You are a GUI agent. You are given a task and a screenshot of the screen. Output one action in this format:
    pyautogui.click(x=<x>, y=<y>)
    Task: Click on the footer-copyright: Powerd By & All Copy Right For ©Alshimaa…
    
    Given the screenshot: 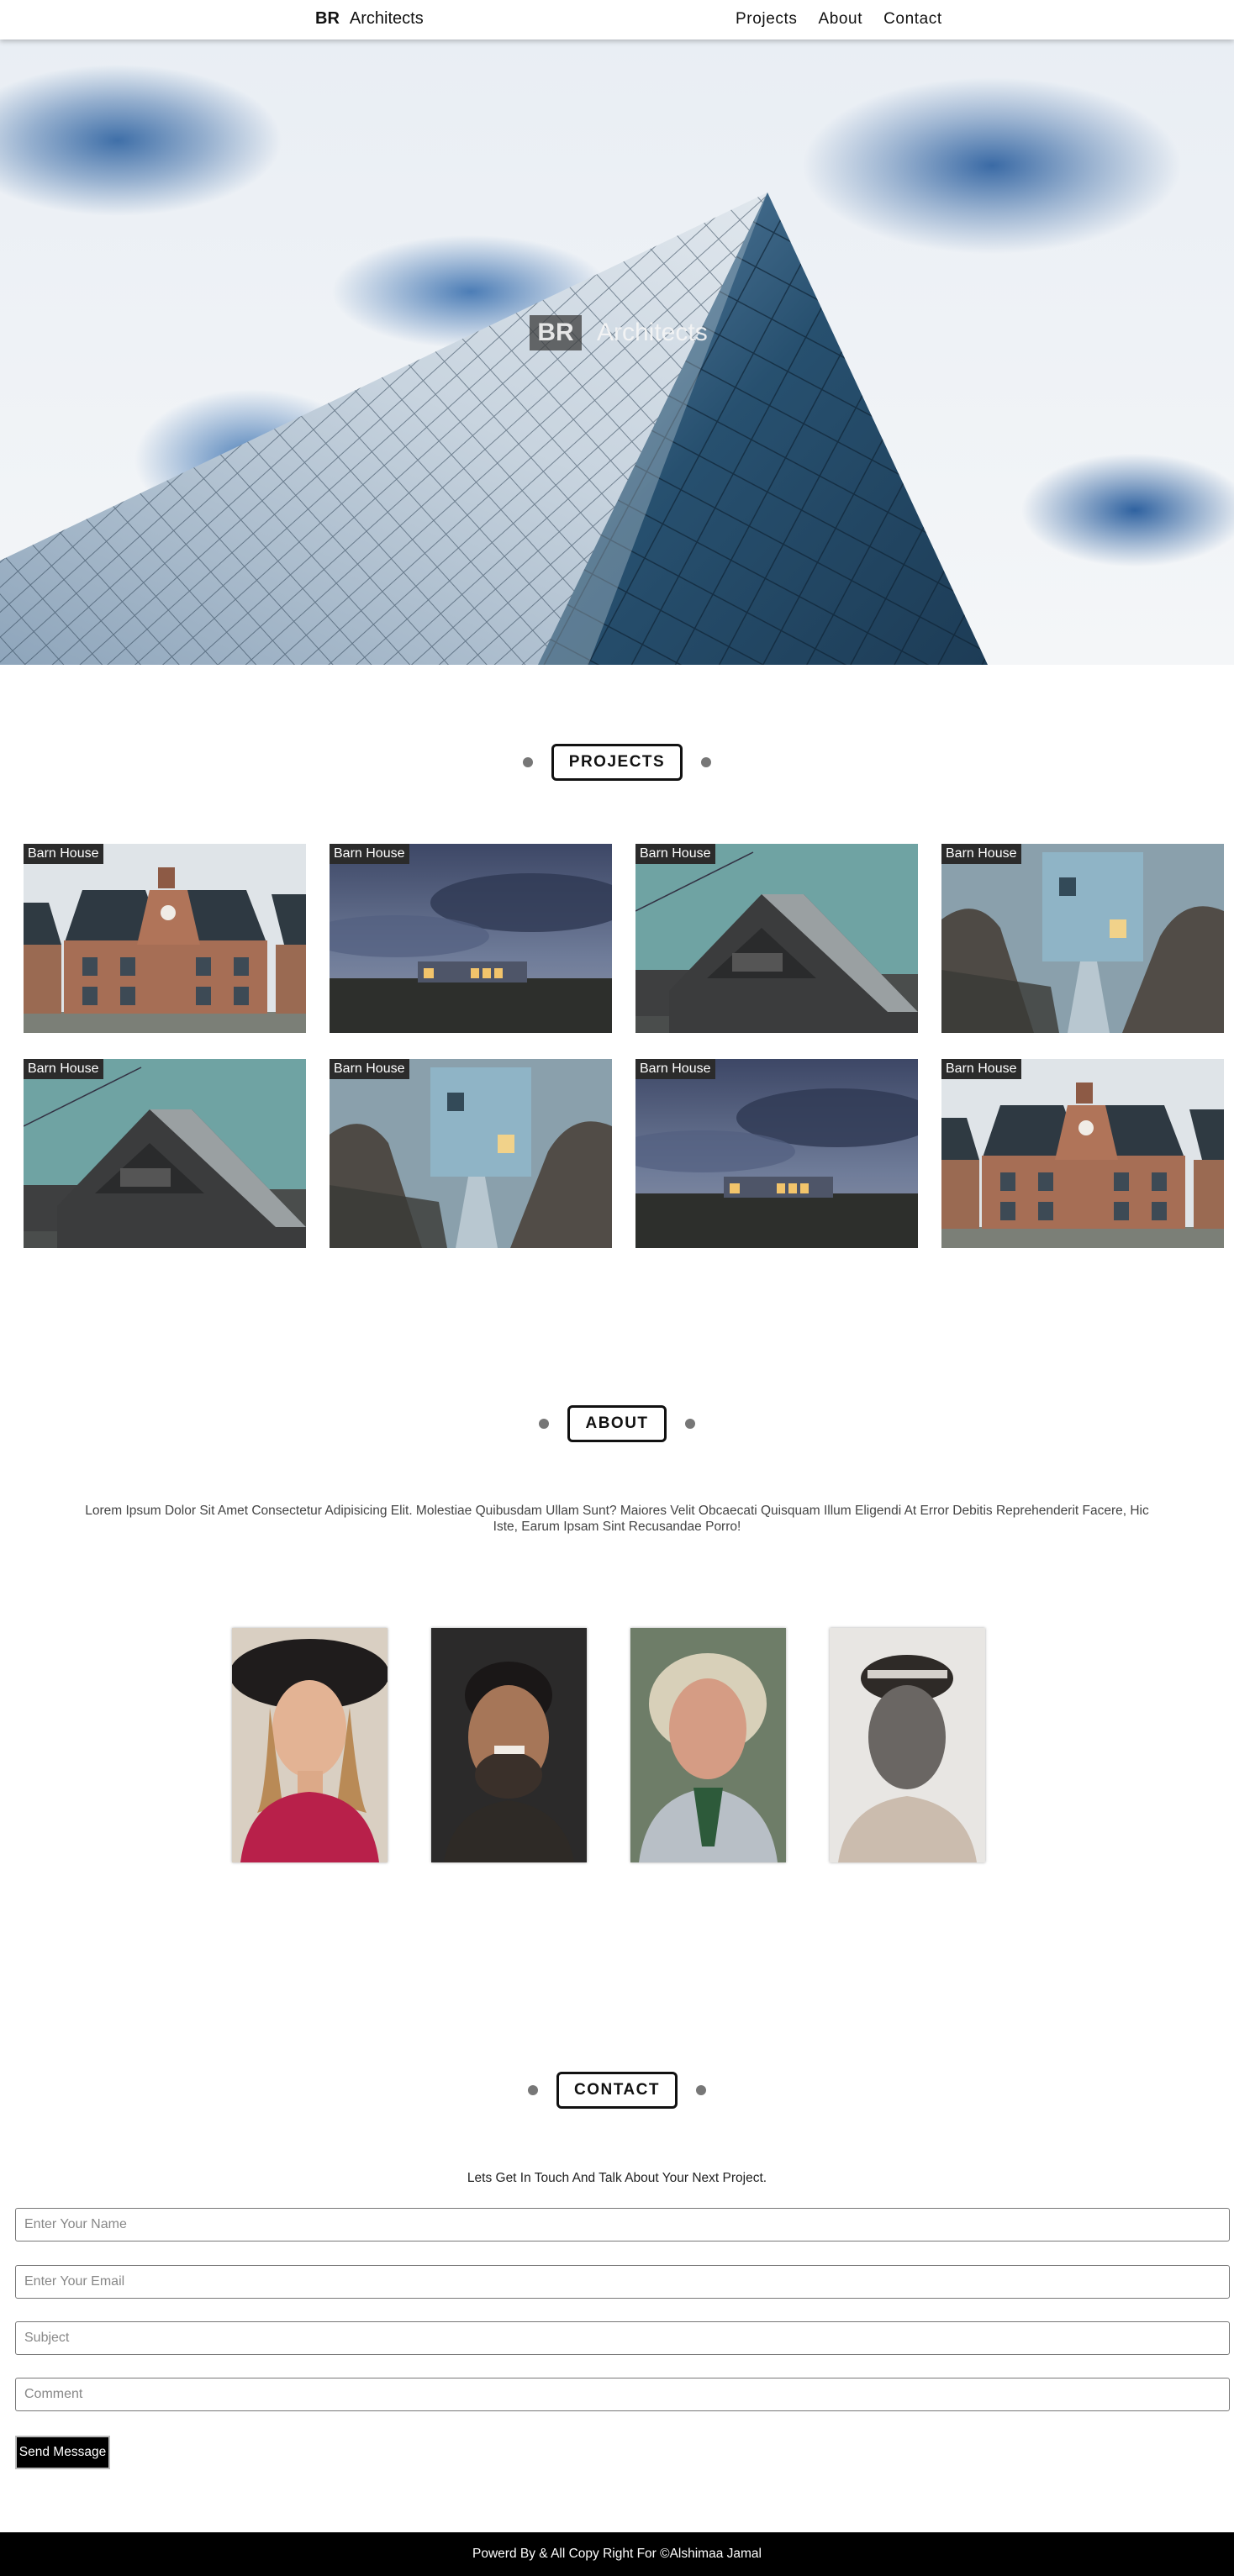 What is the action you would take?
    pyautogui.click(x=617, y=2554)
    